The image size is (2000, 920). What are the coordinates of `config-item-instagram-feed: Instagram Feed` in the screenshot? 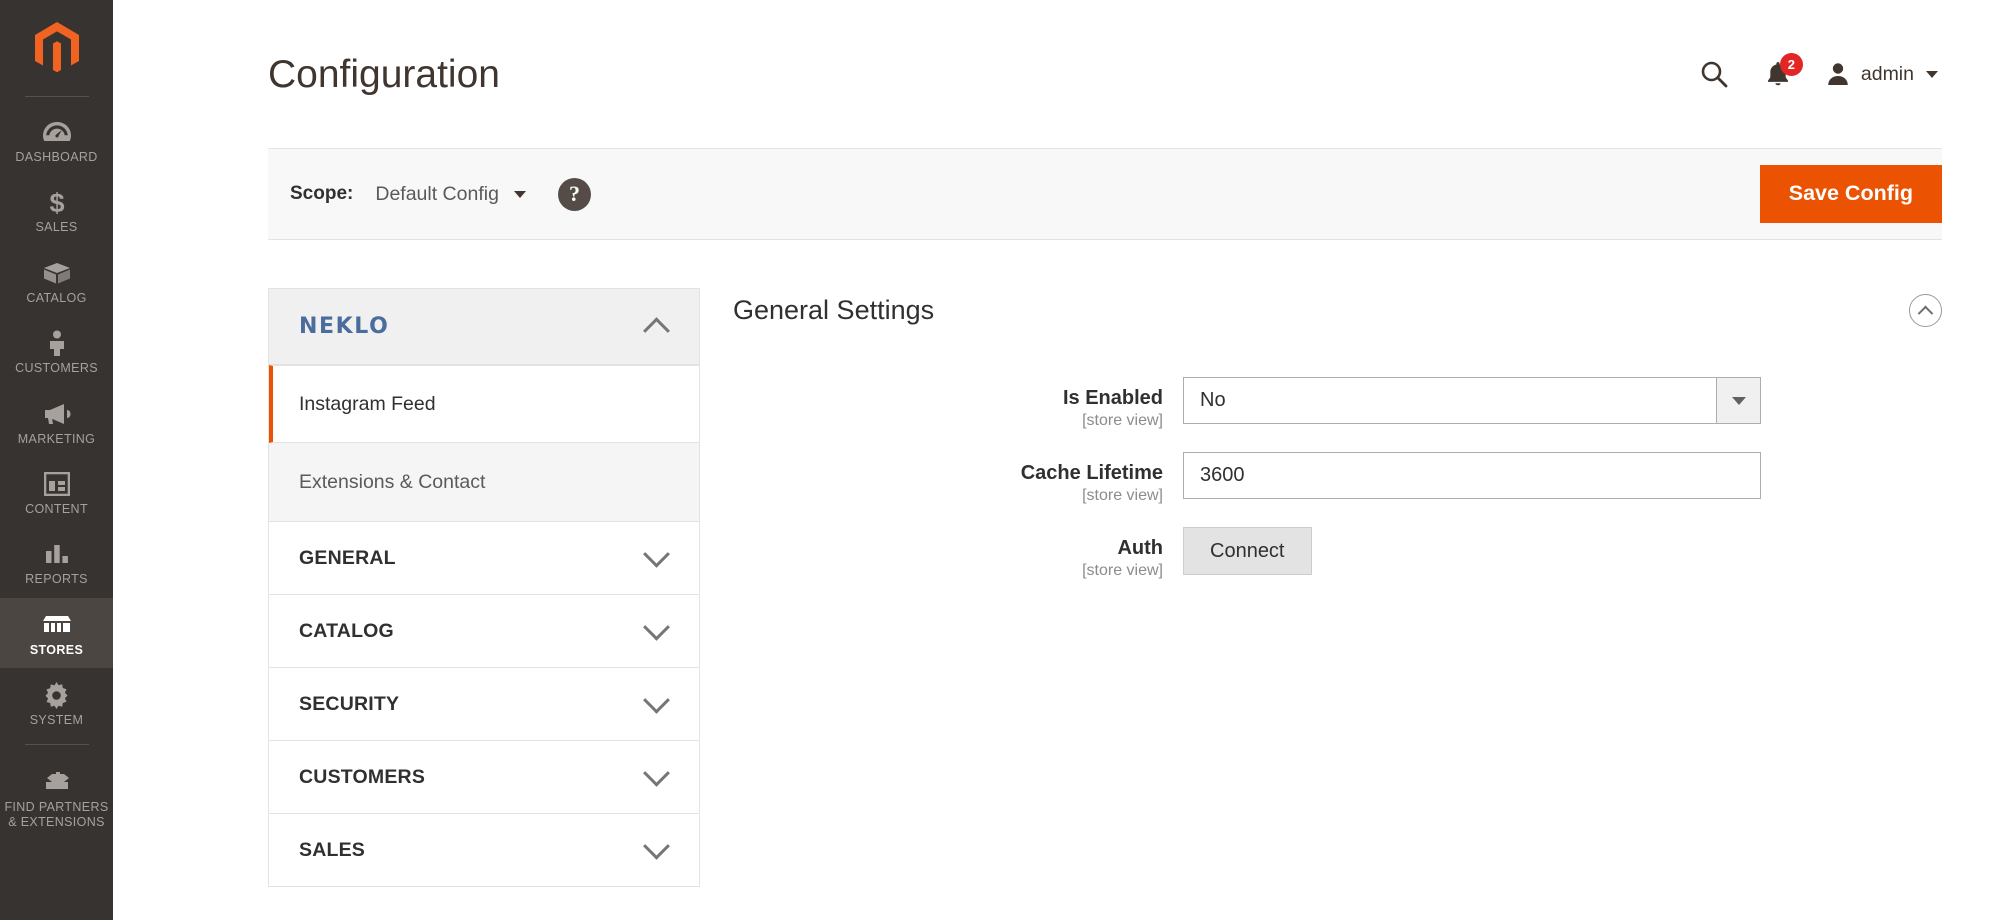 It's located at (484, 404).